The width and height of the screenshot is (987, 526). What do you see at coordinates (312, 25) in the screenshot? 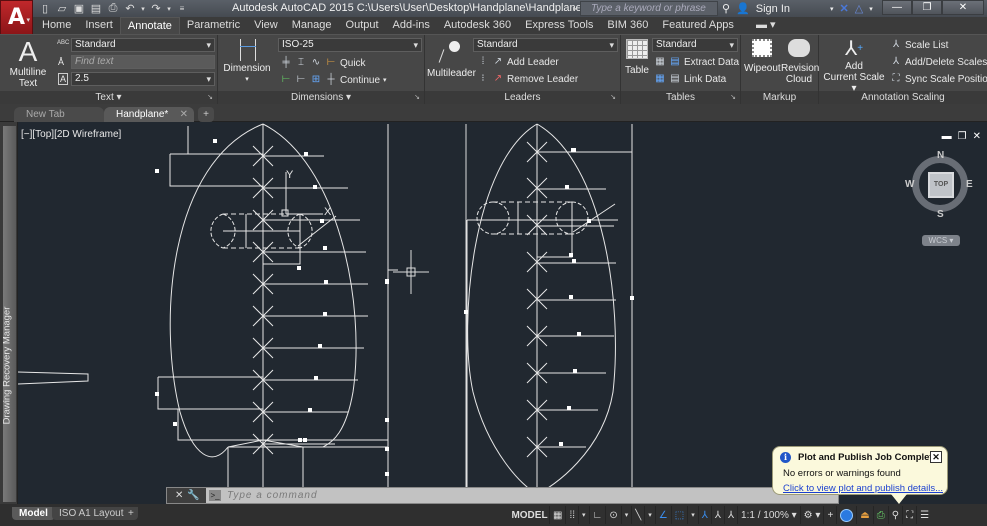
I see `tab-manage: Manage` at bounding box center [312, 25].